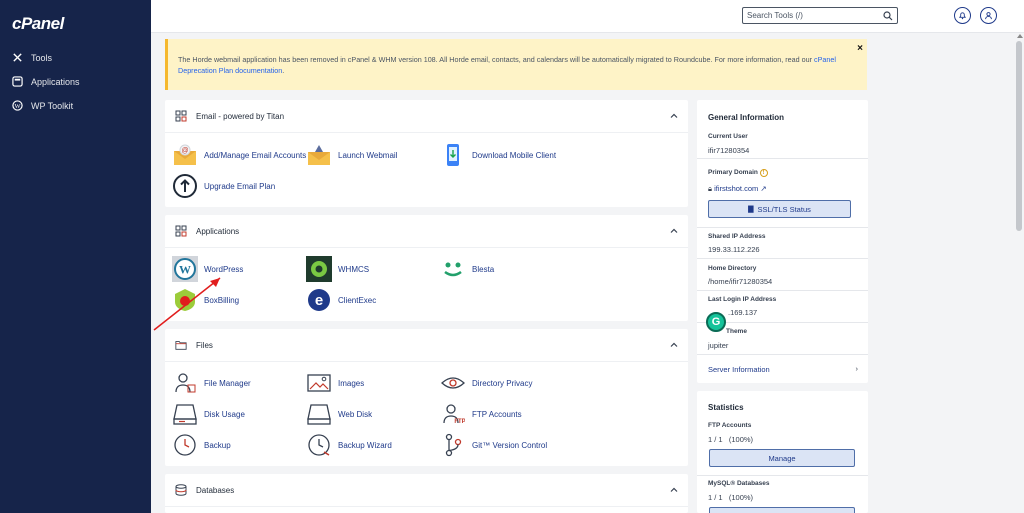 The width and height of the screenshot is (1024, 513). I want to click on upgrade-icon, so click(185, 186).